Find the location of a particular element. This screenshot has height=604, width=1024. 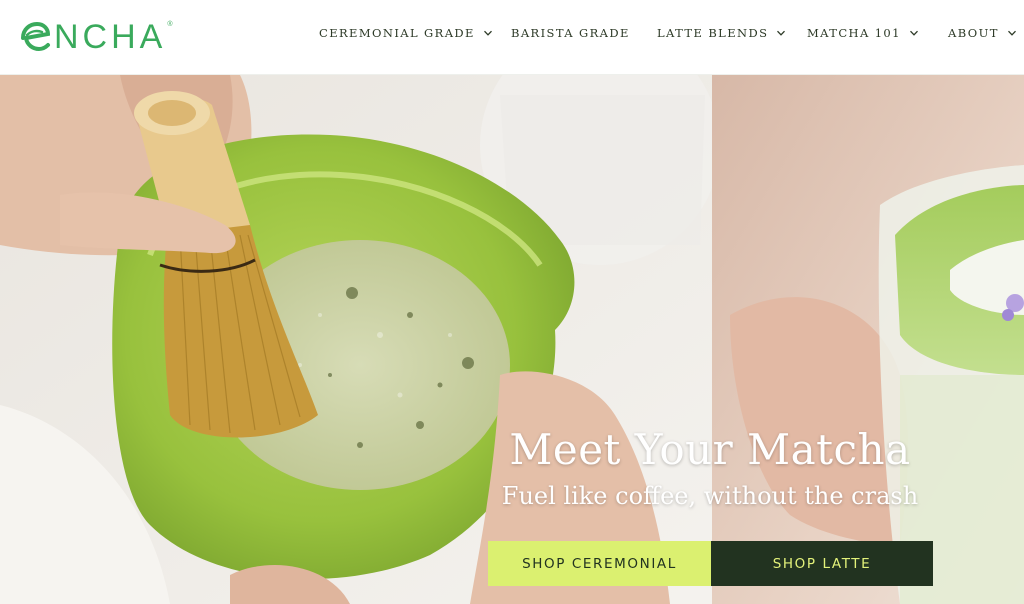

nav-matcha-101: MATCHA 101 is located at coordinates (863, 33).